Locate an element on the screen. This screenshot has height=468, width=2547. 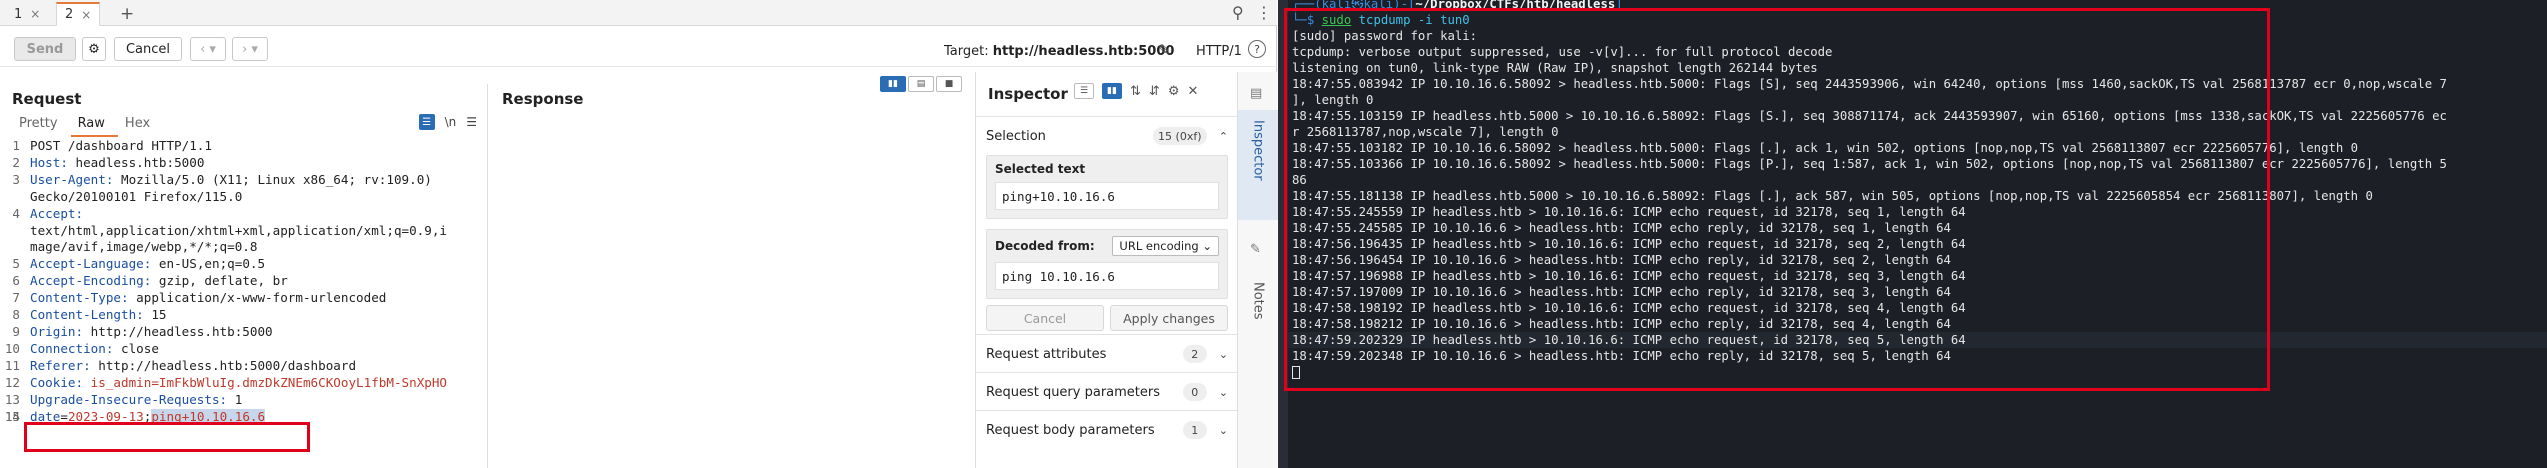
repeater-tab-2: 2 × is located at coordinates (78, 14).